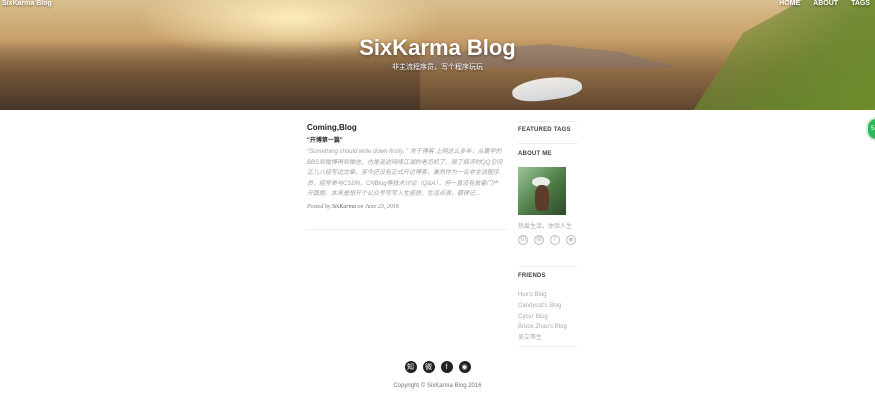 The width and height of the screenshot is (875, 404). Describe the element at coordinates (542, 306) in the screenshot. I see `friend-link: Candycat's Blog` at that location.